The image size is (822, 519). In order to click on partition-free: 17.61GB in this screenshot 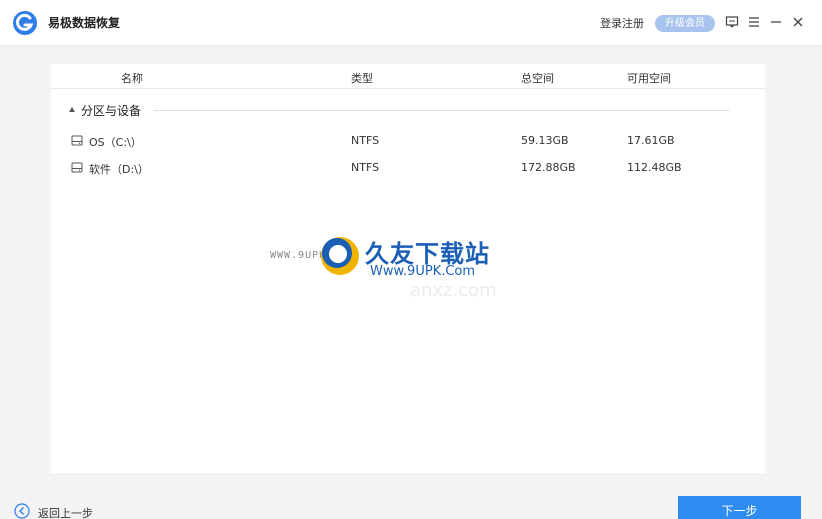, I will do `click(651, 140)`.